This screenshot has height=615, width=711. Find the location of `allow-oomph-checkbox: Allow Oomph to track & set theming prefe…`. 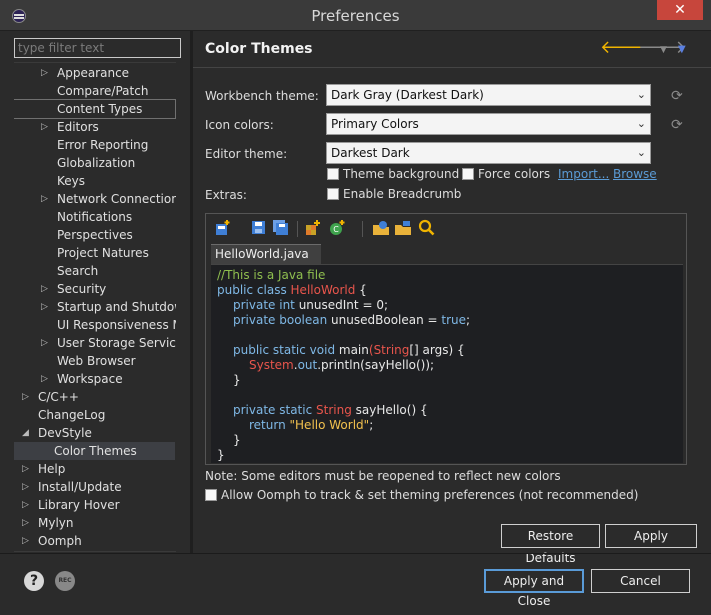

allow-oomph-checkbox: Allow Oomph to track & set theming prefe… is located at coordinates (421, 496).